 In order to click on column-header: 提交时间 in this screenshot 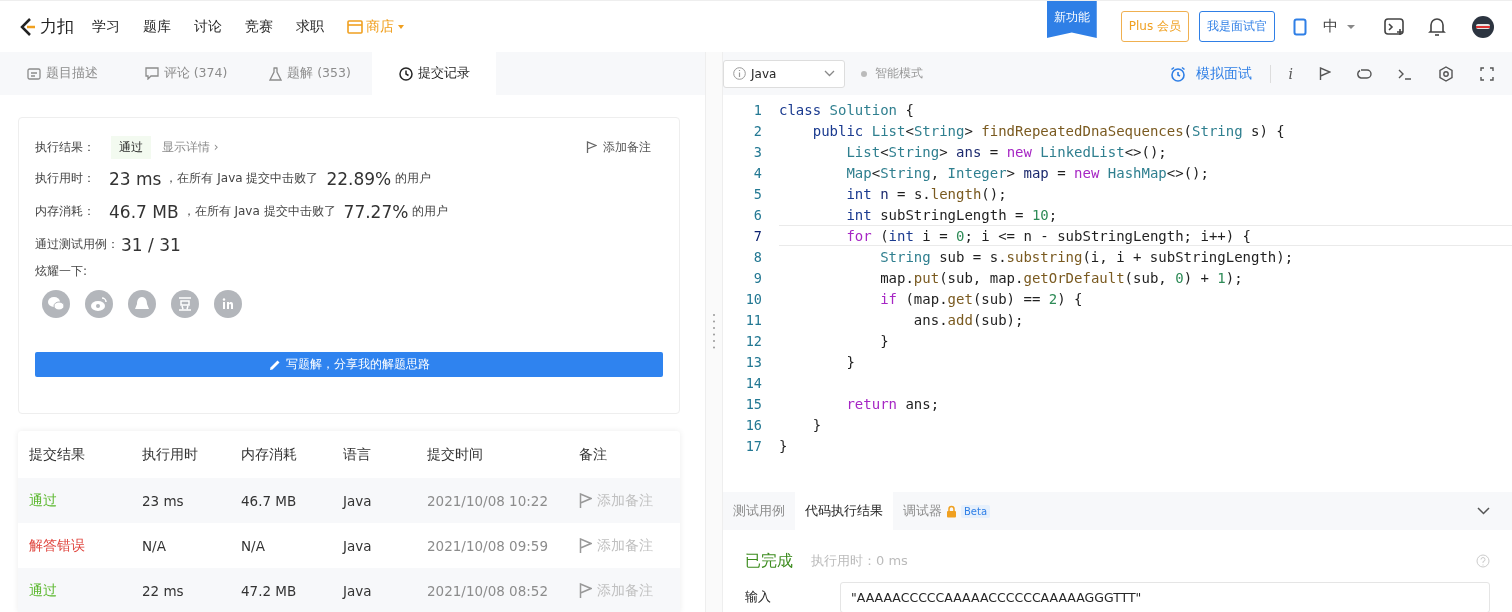, I will do `click(455, 454)`.